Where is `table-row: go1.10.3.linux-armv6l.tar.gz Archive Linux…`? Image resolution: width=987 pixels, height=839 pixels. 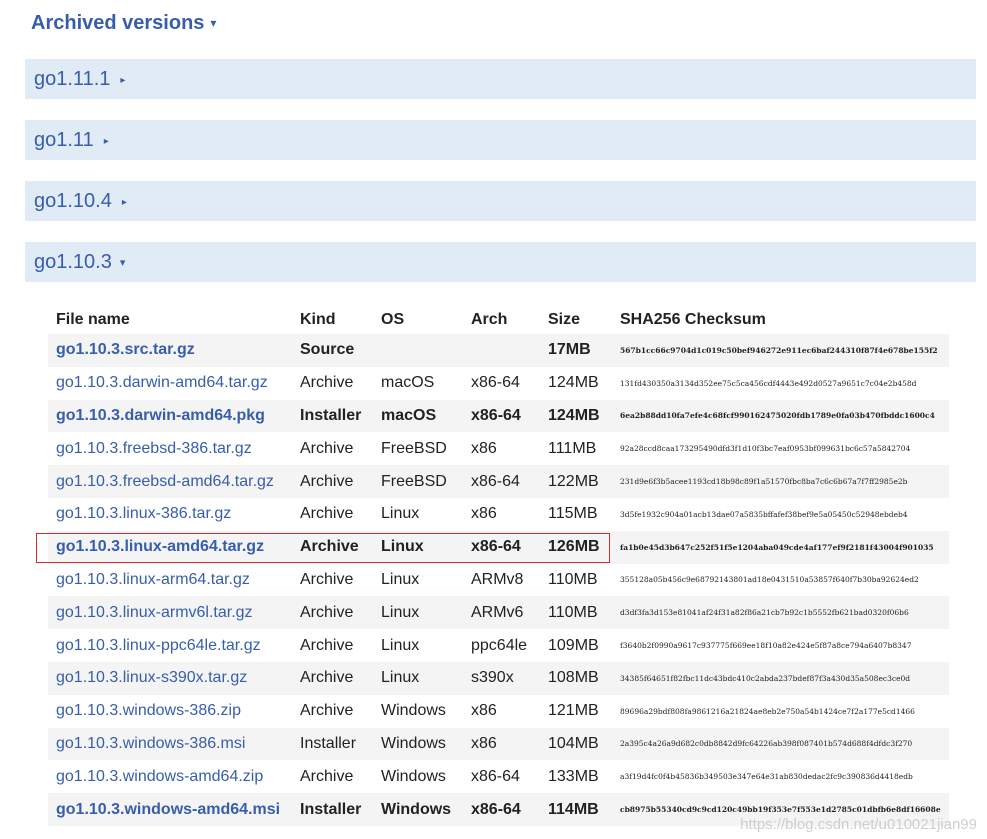
table-row: go1.10.3.linux-armv6l.tar.gz Archive Linux… is located at coordinates (498, 613).